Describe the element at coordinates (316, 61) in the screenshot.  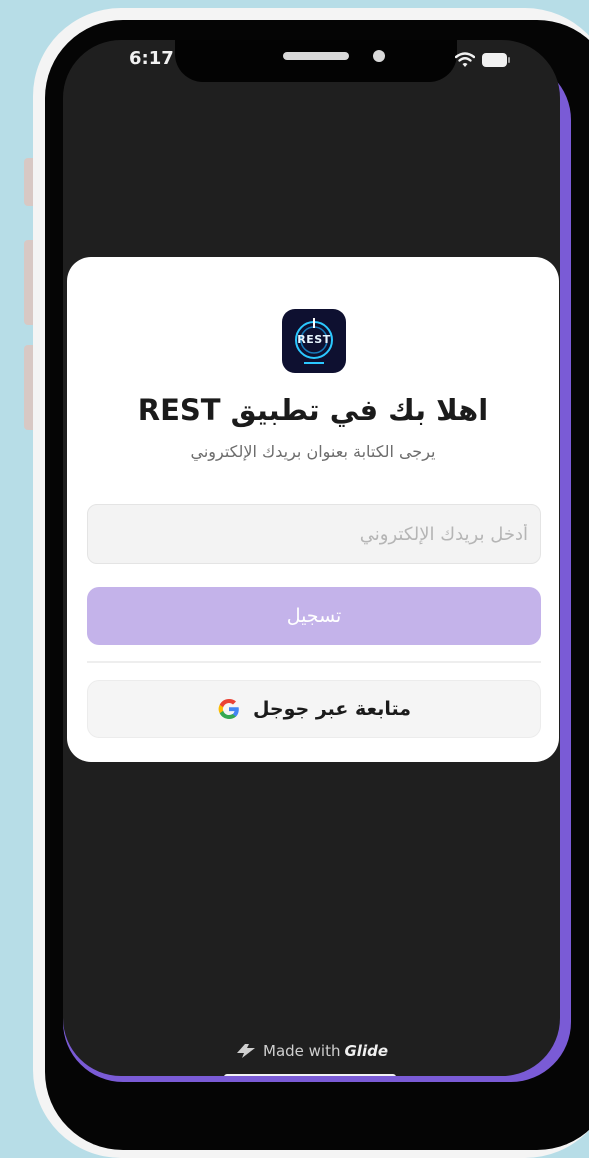
I see `notch` at that location.